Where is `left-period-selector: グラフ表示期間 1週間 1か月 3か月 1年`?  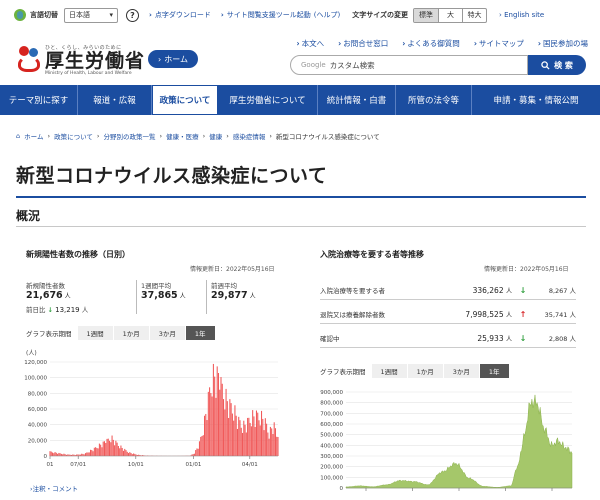 left-period-selector: グラフ表示期間 1週間 1か月 3か月 1年 is located at coordinates (121, 333).